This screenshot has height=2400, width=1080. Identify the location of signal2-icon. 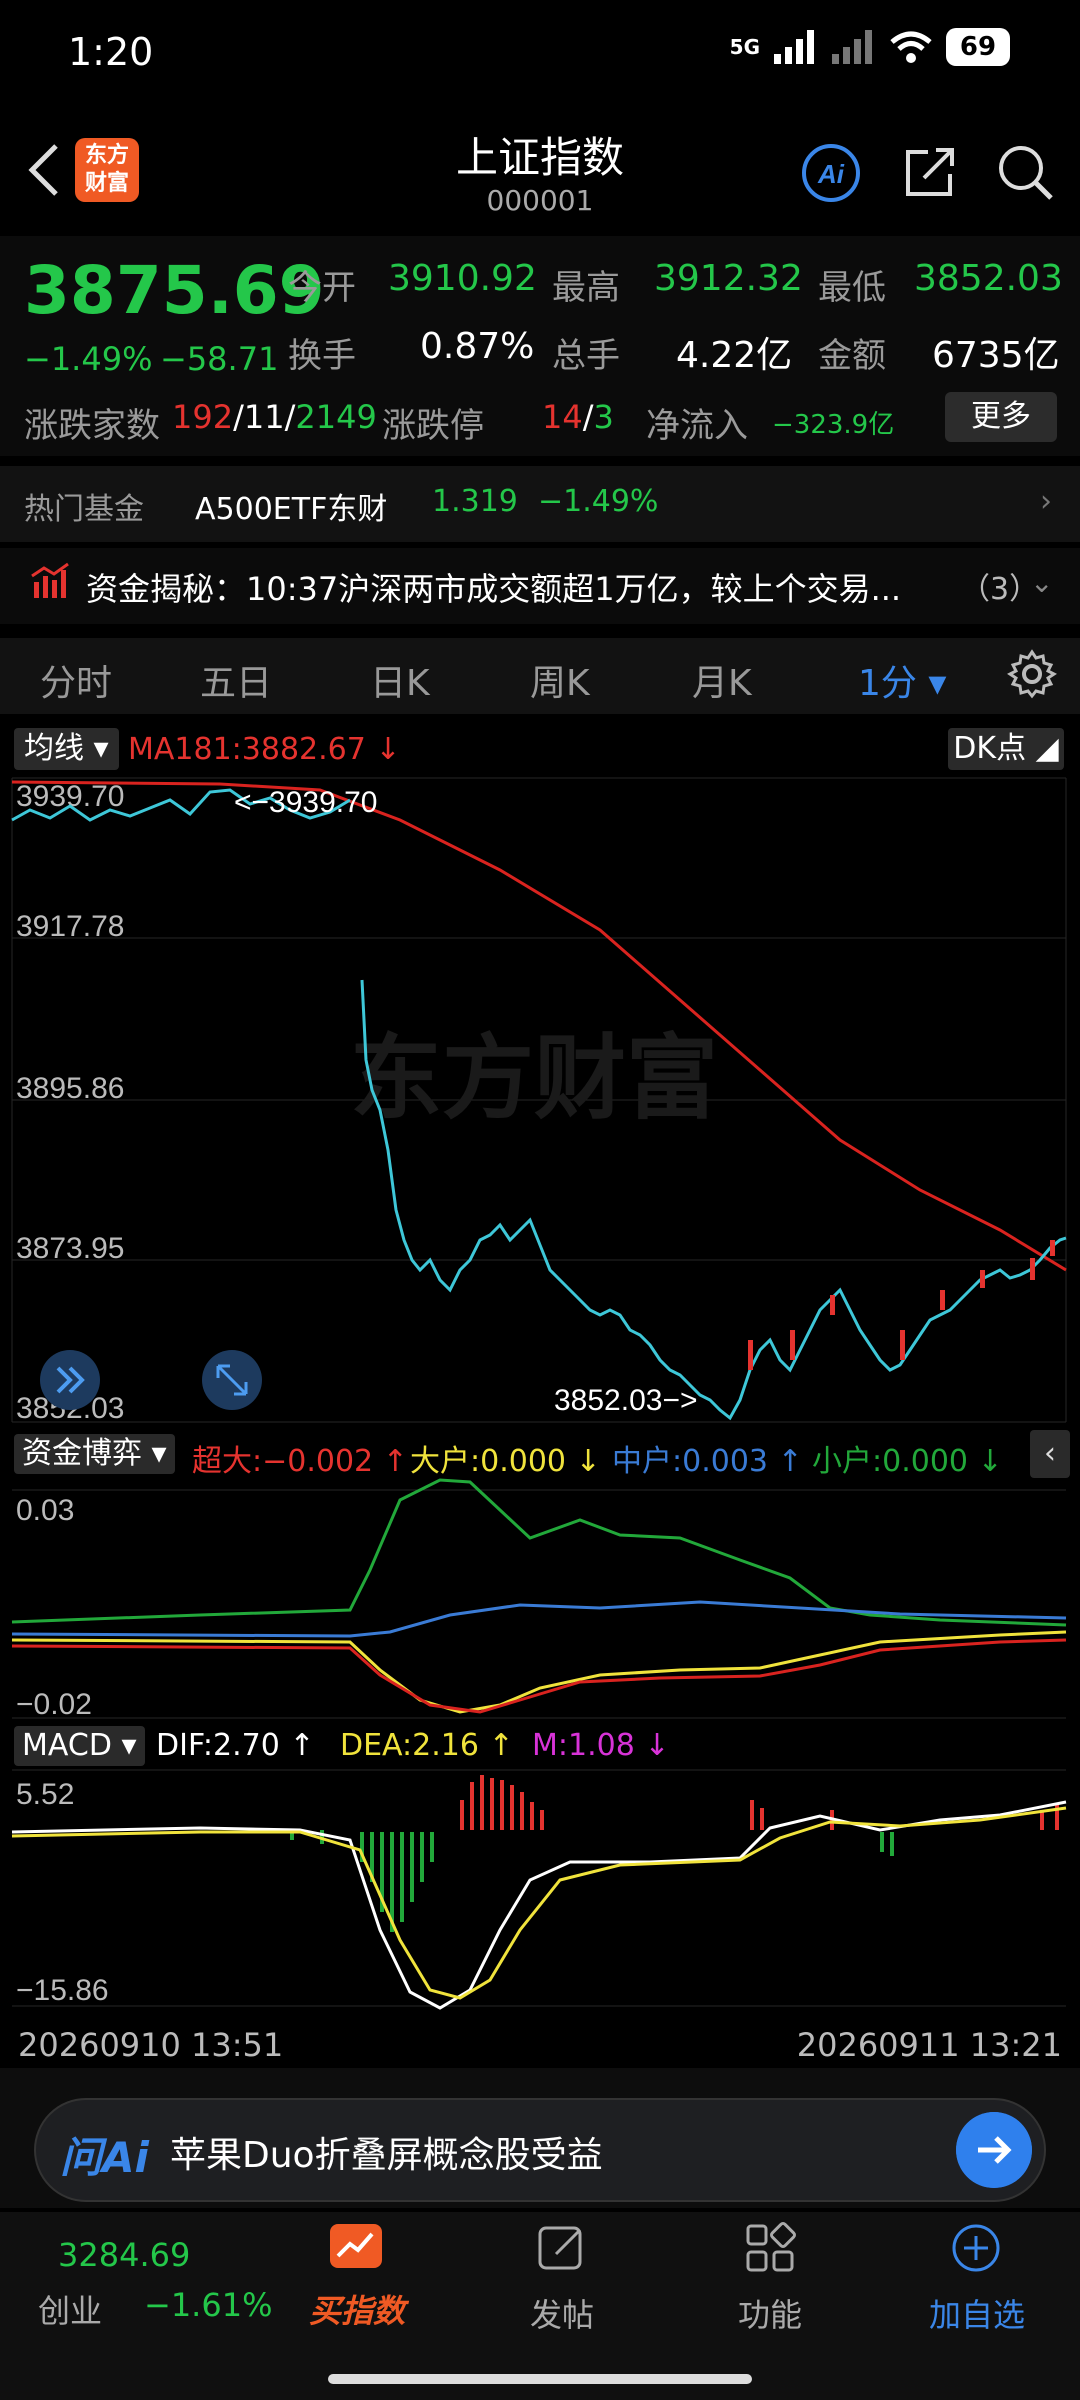
(852, 47).